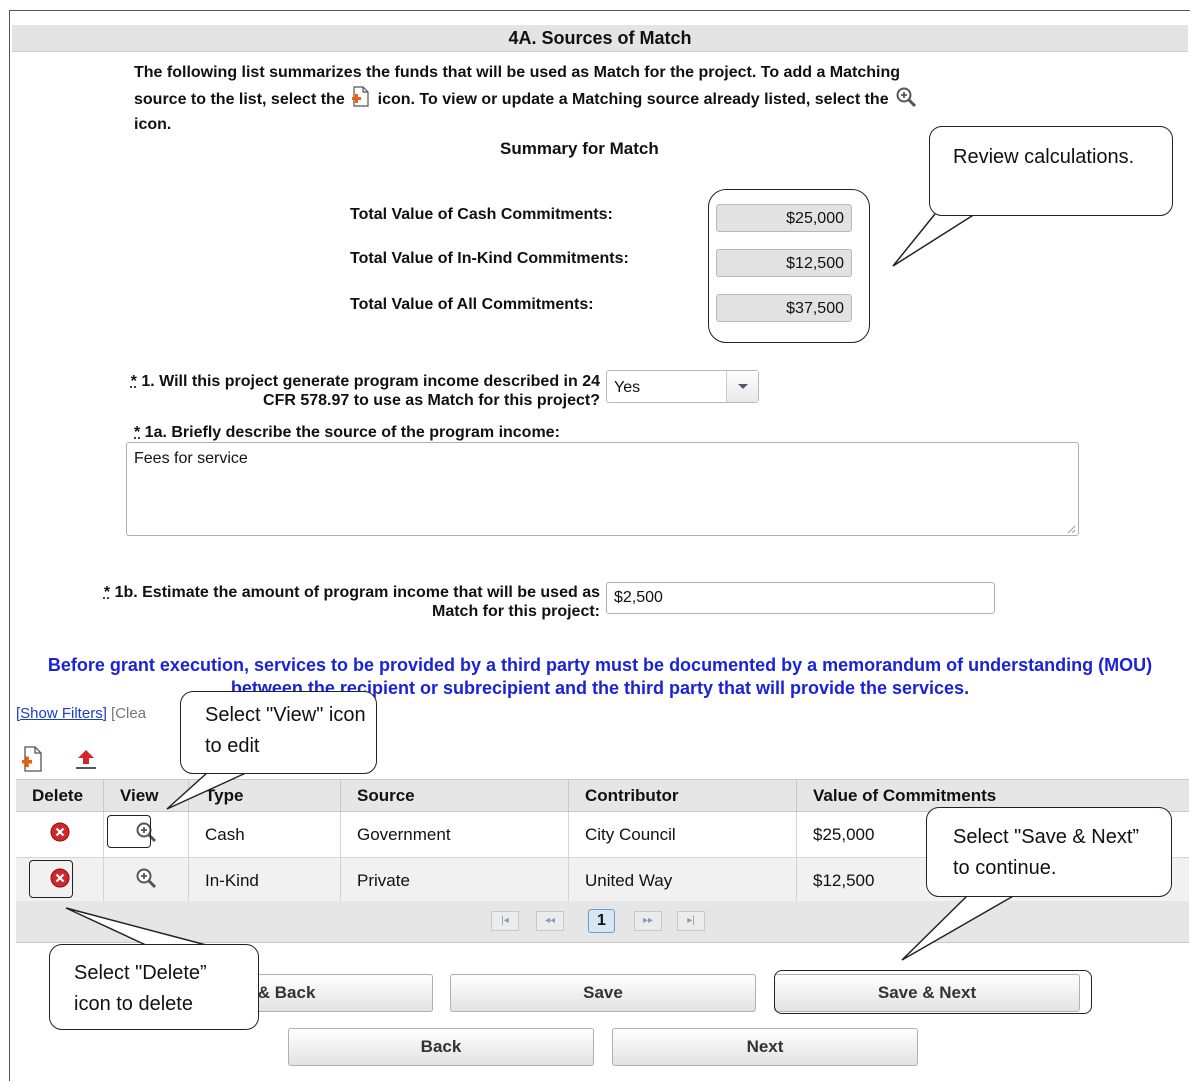 This screenshot has height=1081, width=1190. I want to click on callout-view-icon: Select "View" icon to edit, so click(278, 732).